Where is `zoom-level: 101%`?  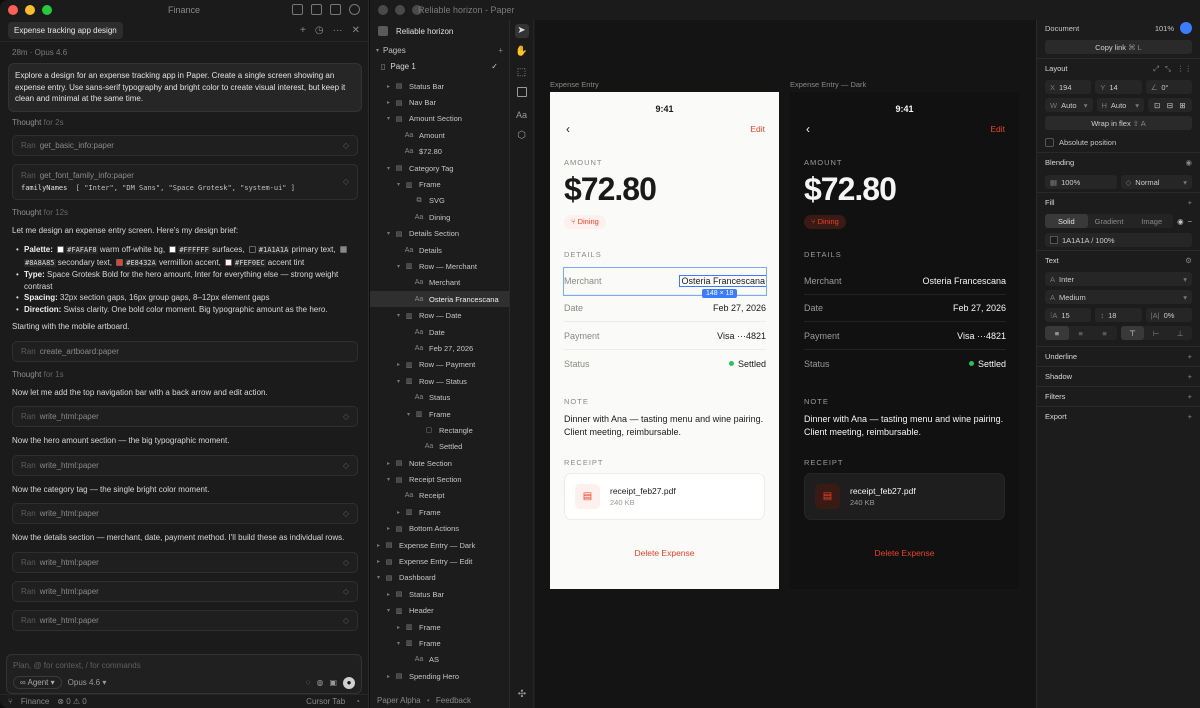 zoom-level: 101% is located at coordinates (1164, 28).